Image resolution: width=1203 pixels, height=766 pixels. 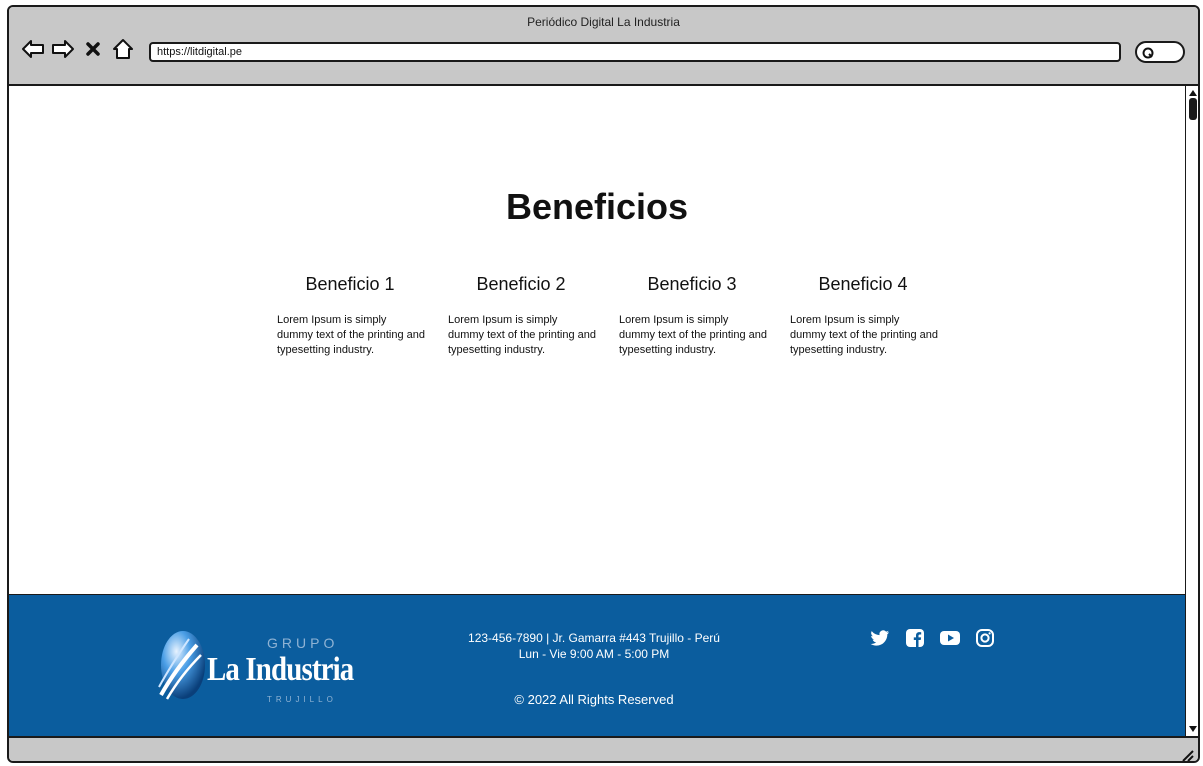 What do you see at coordinates (302, 699) in the screenshot?
I see `logo-city-text: TRUJILLO` at bounding box center [302, 699].